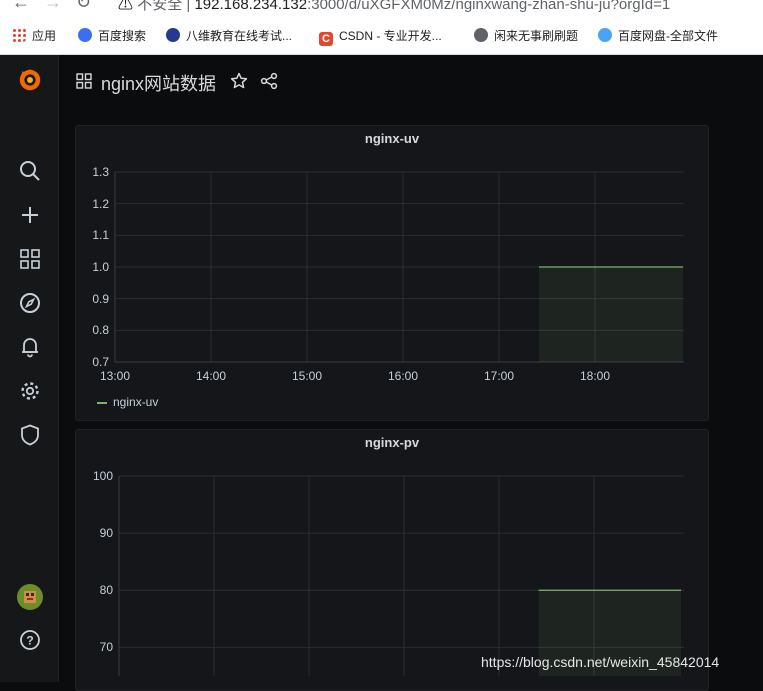 This screenshot has height=691, width=763. What do you see at coordinates (411, 81) in the screenshot?
I see `dashboard-navbar: nginx网站数据` at bounding box center [411, 81].